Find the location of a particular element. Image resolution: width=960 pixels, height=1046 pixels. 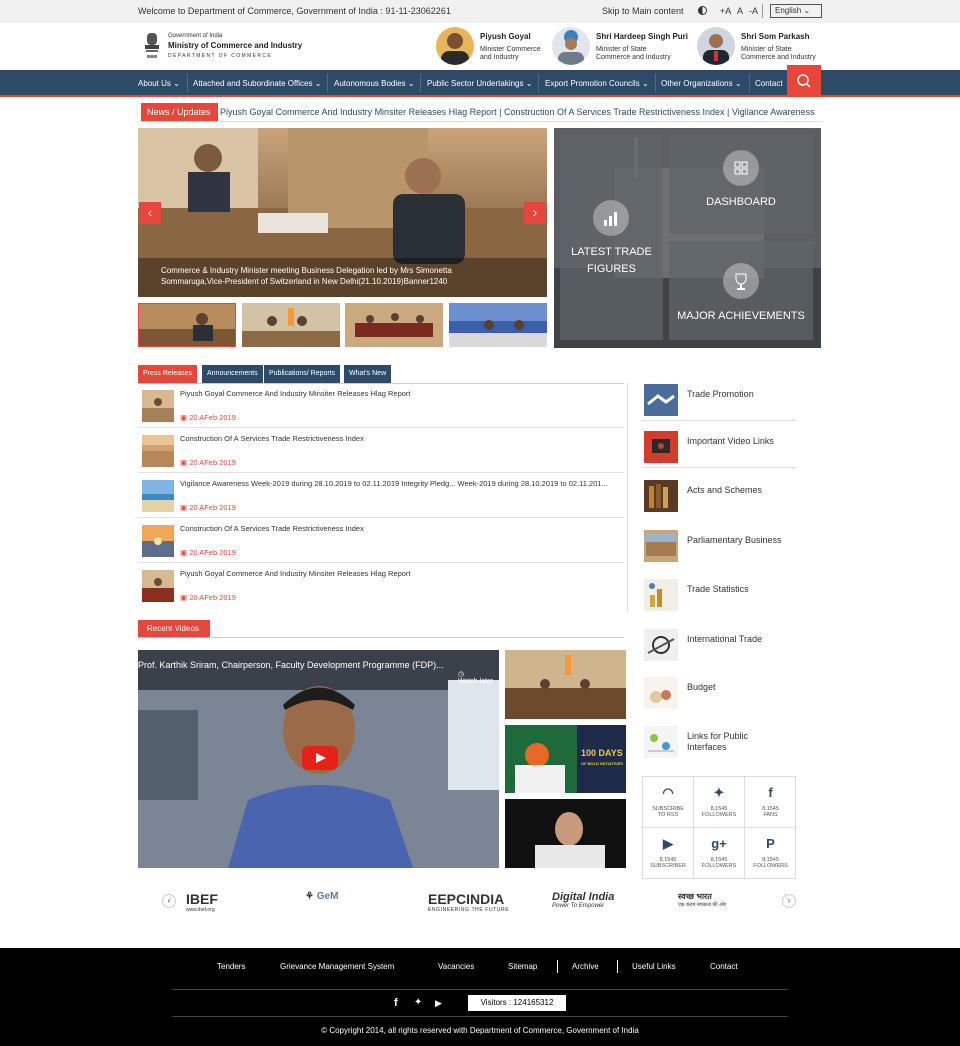

font-size-normal: A is located at coordinates (740, 11).